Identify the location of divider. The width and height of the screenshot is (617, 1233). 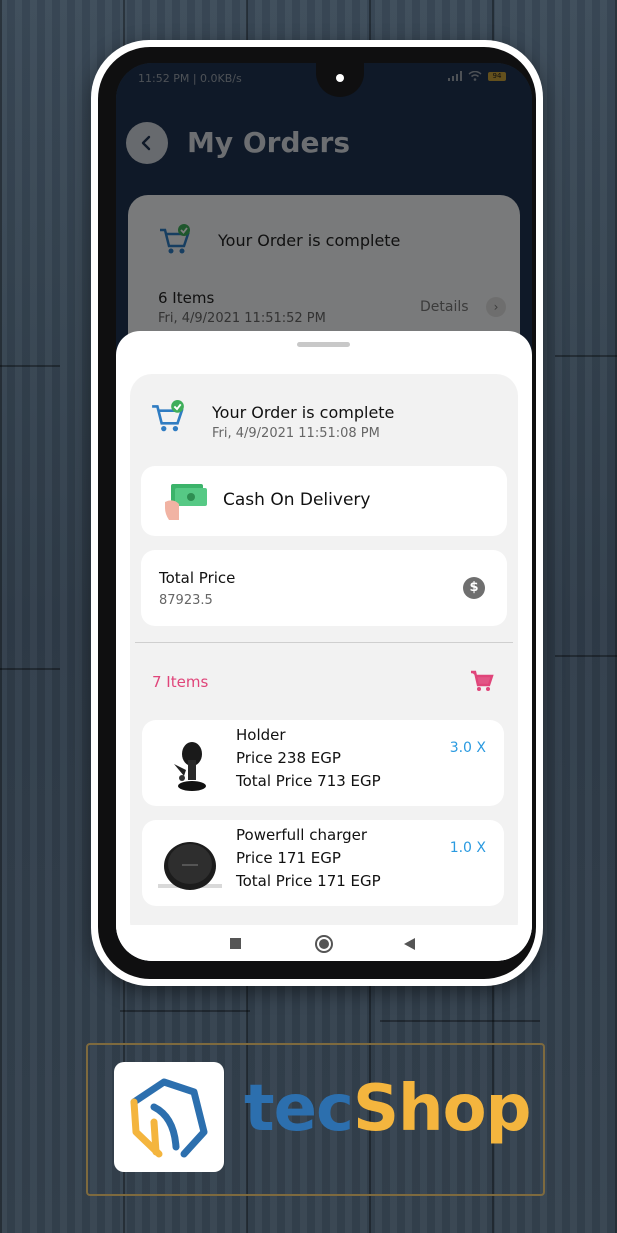
(324, 642).